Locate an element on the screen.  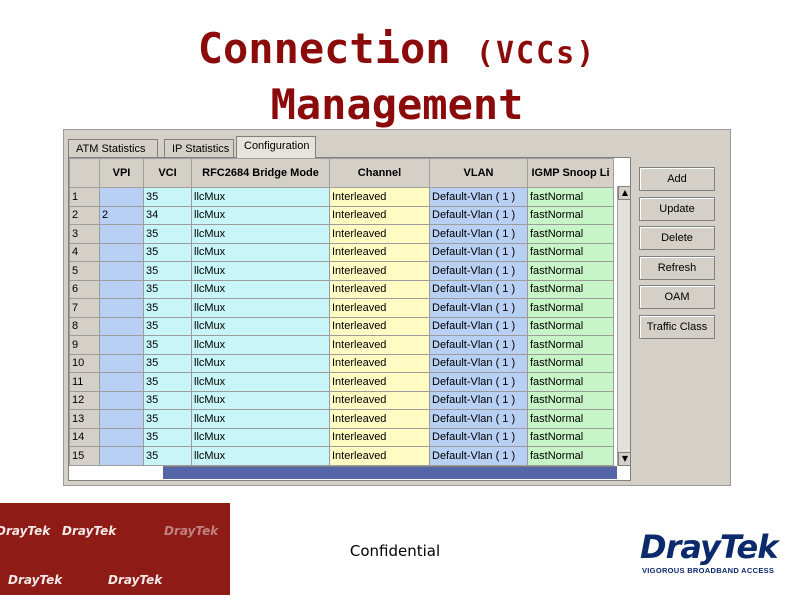
col-header-vlan: VLAN is located at coordinates (478, 173).